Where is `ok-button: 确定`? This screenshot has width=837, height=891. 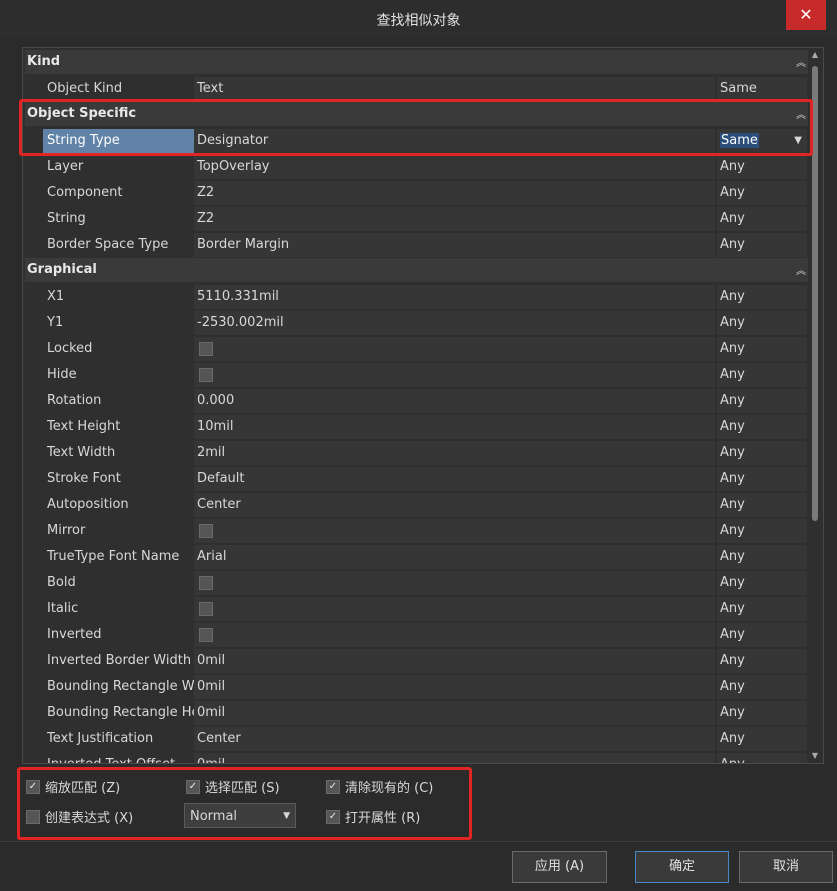
ok-button: 确定 is located at coordinates (682, 867).